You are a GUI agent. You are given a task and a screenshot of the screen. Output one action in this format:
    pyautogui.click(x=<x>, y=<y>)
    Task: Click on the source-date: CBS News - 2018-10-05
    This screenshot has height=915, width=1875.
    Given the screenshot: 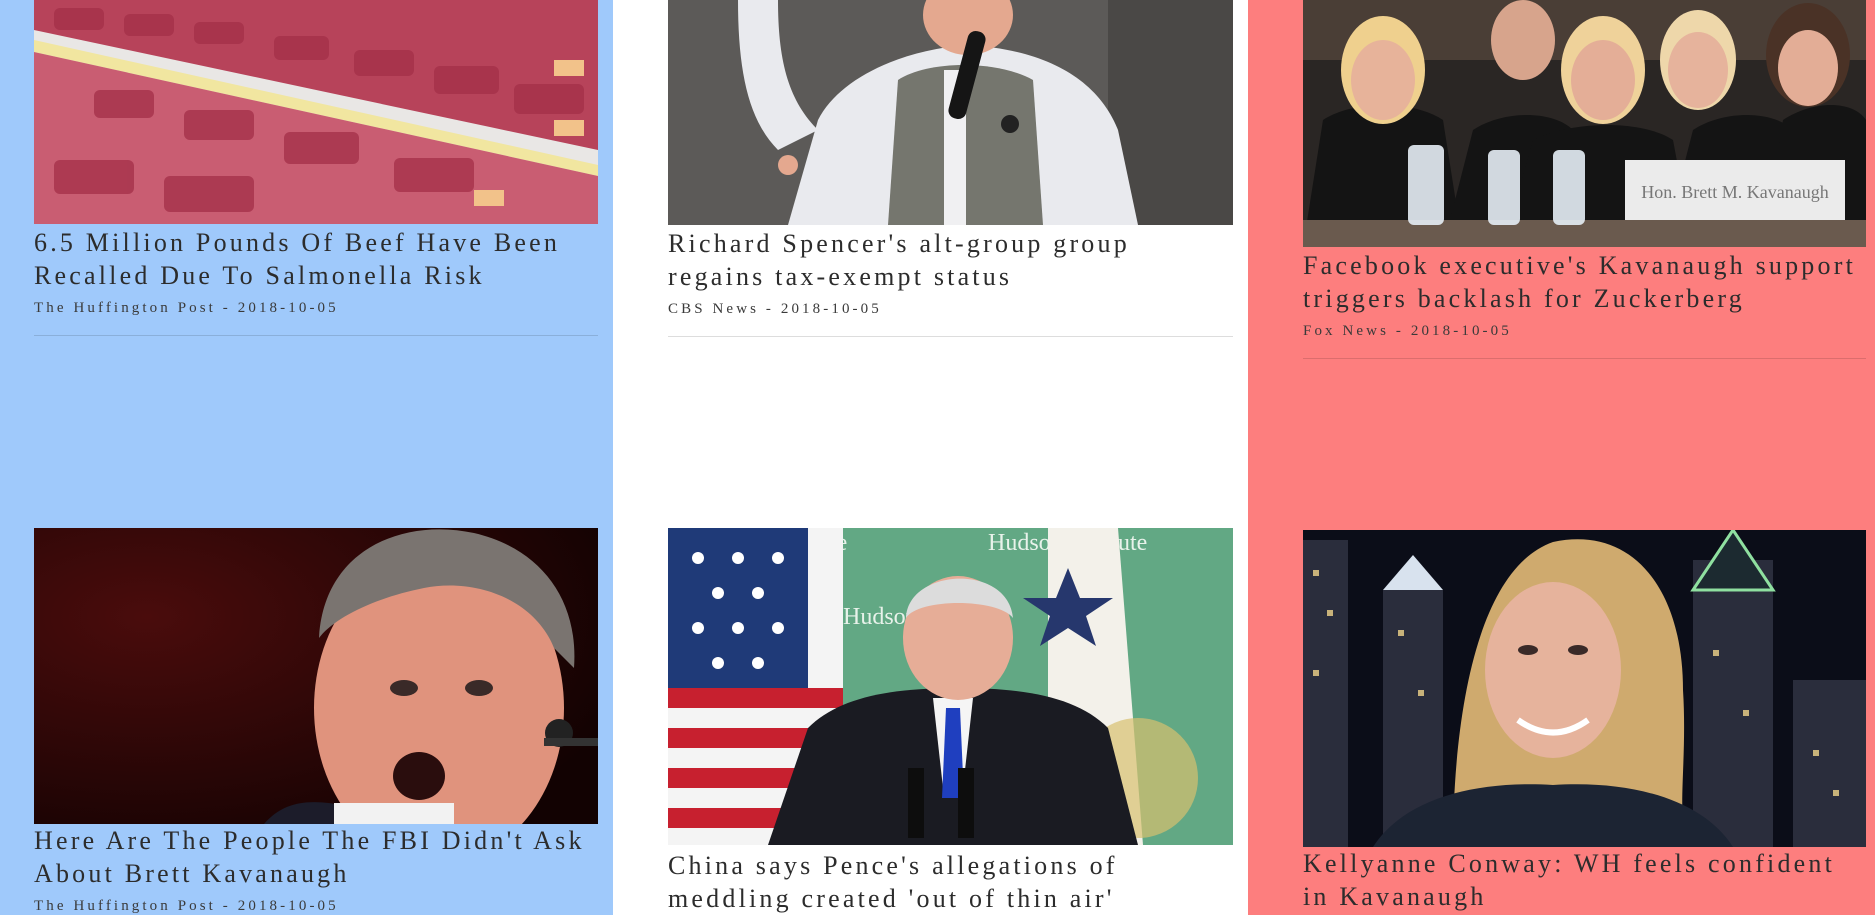 What is the action you would take?
    pyautogui.click(x=775, y=309)
    